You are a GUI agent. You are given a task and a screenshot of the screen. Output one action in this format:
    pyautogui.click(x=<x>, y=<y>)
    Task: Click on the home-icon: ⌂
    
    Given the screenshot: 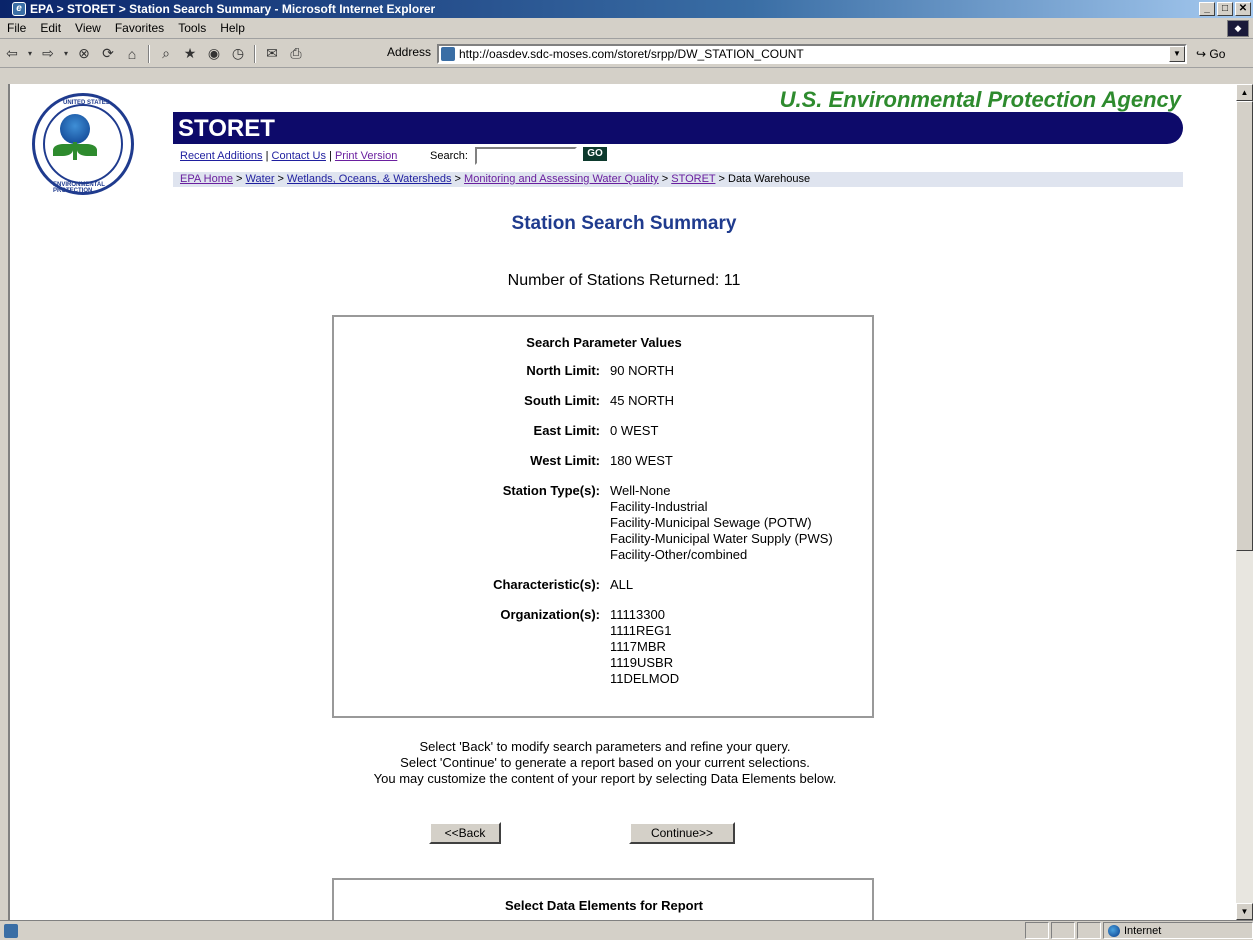 What is the action you would take?
    pyautogui.click(x=132, y=54)
    